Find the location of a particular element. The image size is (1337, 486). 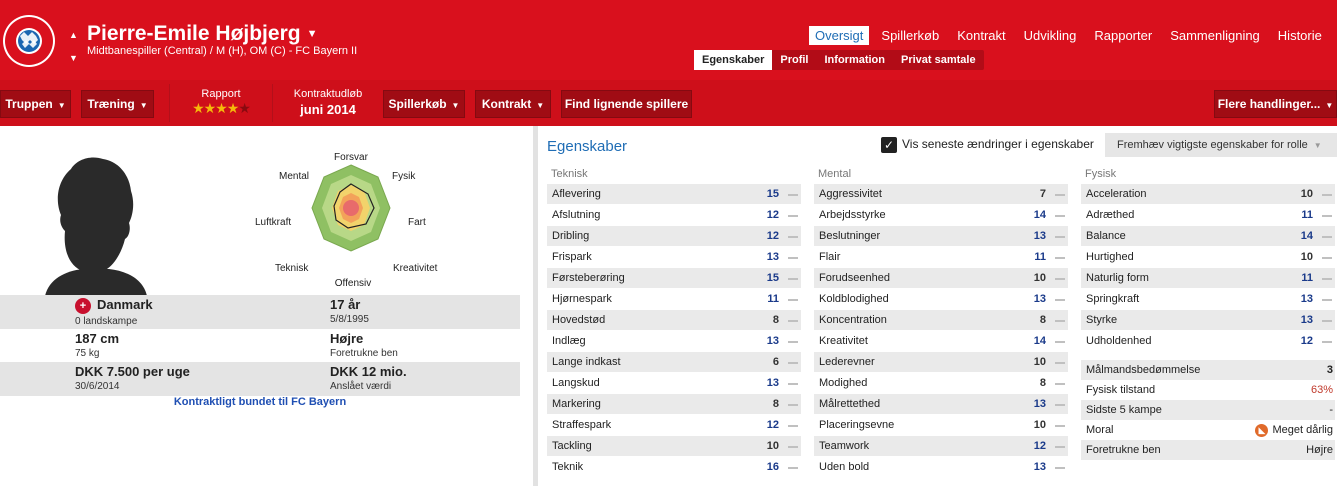

attribute-row: Hurtighed 10 is located at coordinates (1208, 257).